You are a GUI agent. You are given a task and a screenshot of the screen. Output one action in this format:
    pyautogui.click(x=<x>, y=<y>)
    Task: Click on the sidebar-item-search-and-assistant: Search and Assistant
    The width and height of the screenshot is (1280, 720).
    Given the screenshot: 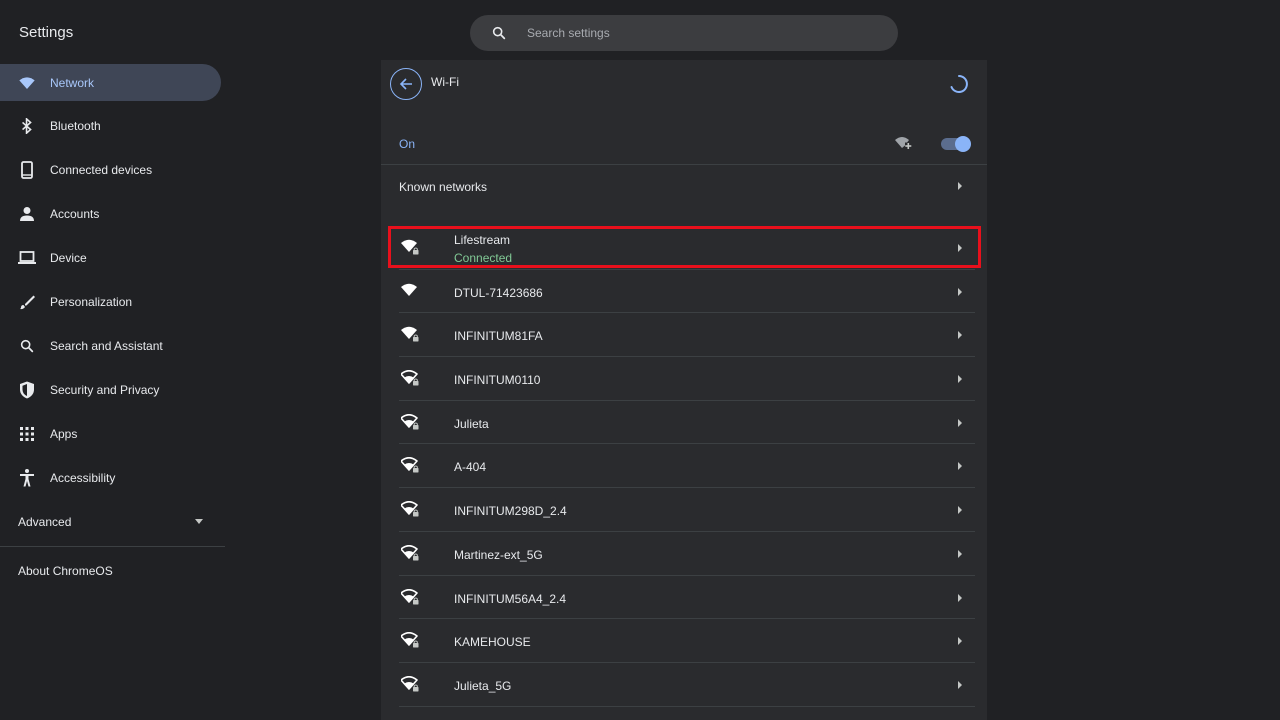 What is the action you would take?
    pyautogui.click(x=110, y=346)
    